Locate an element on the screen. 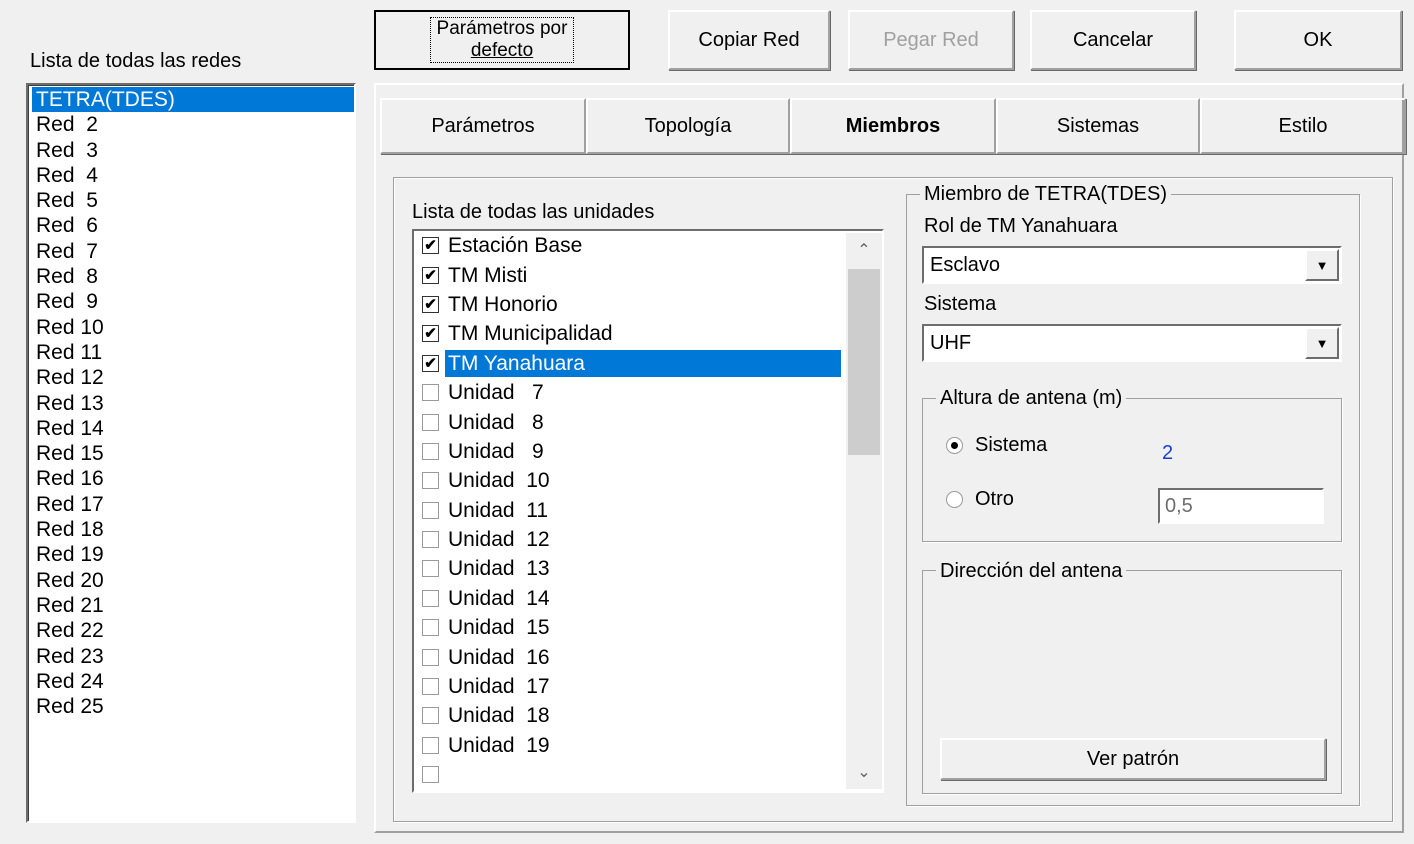 Image resolution: width=1414 pixels, height=844 pixels. unit-row: Unidad 17 is located at coordinates (648, 686).